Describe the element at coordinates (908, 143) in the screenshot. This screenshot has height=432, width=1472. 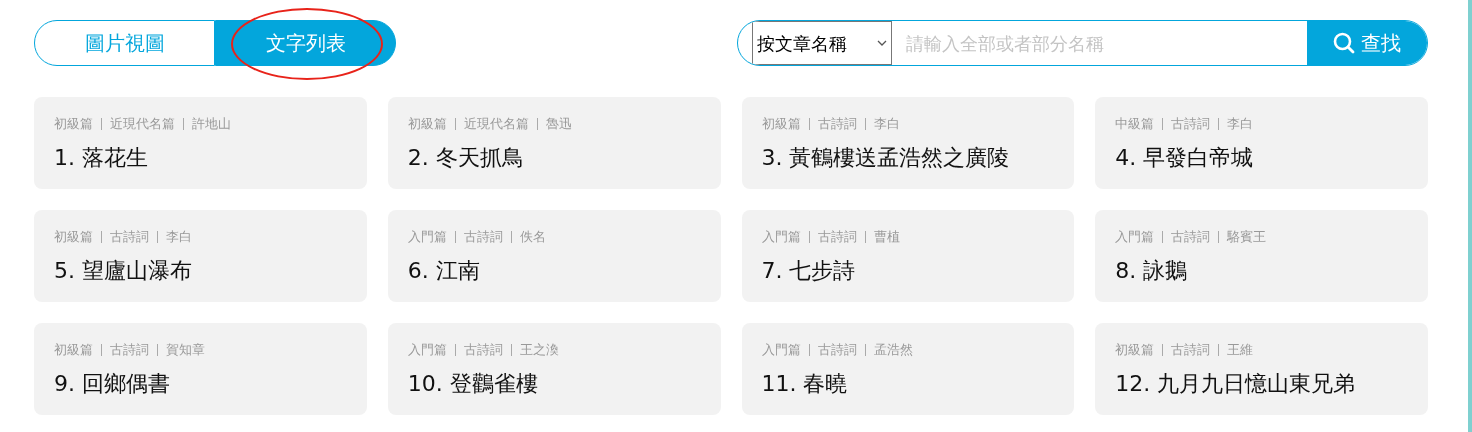
I see `article-card: 初級篇 古詩詞 李白 3. 黃鶴樓送孟浩然之廣陵` at that location.